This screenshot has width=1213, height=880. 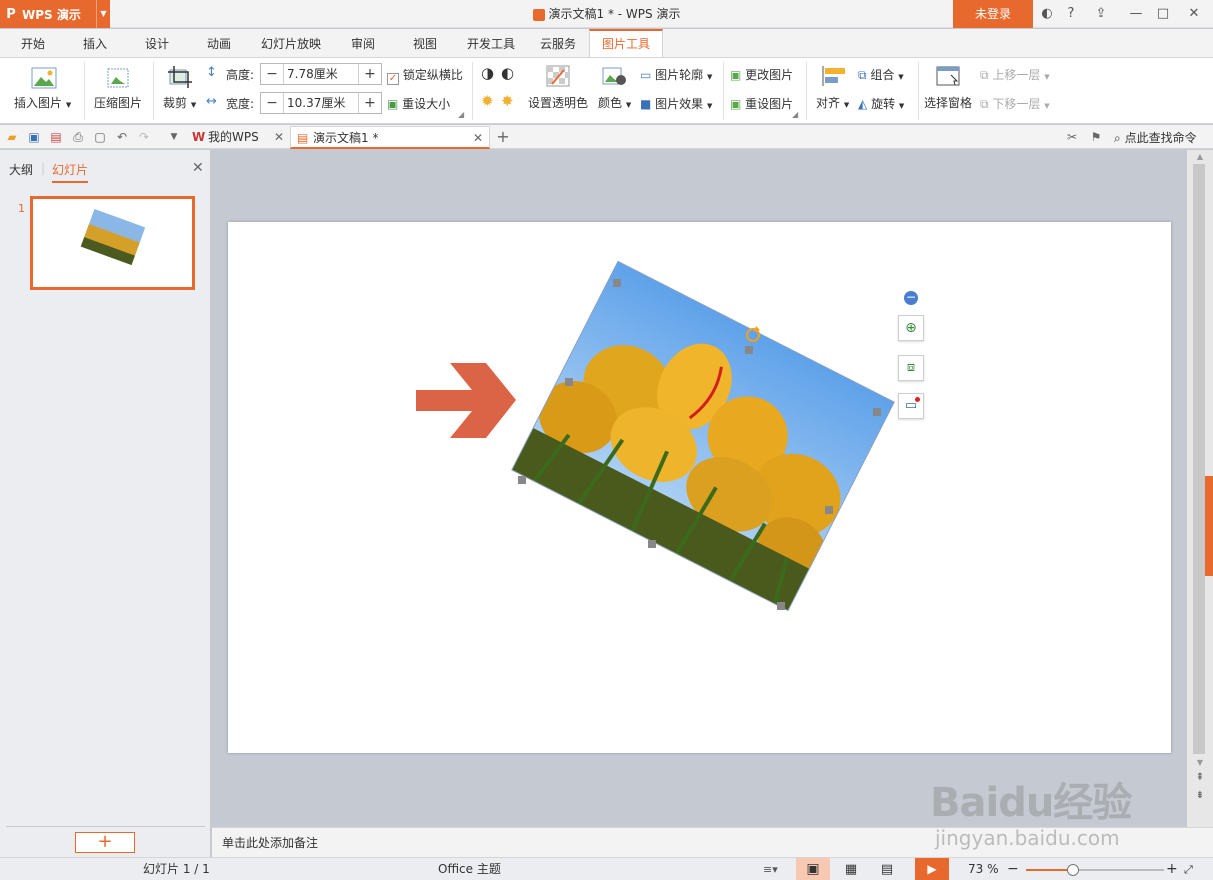 I want to click on add-slide-button: +, so click(x=105, y=842).